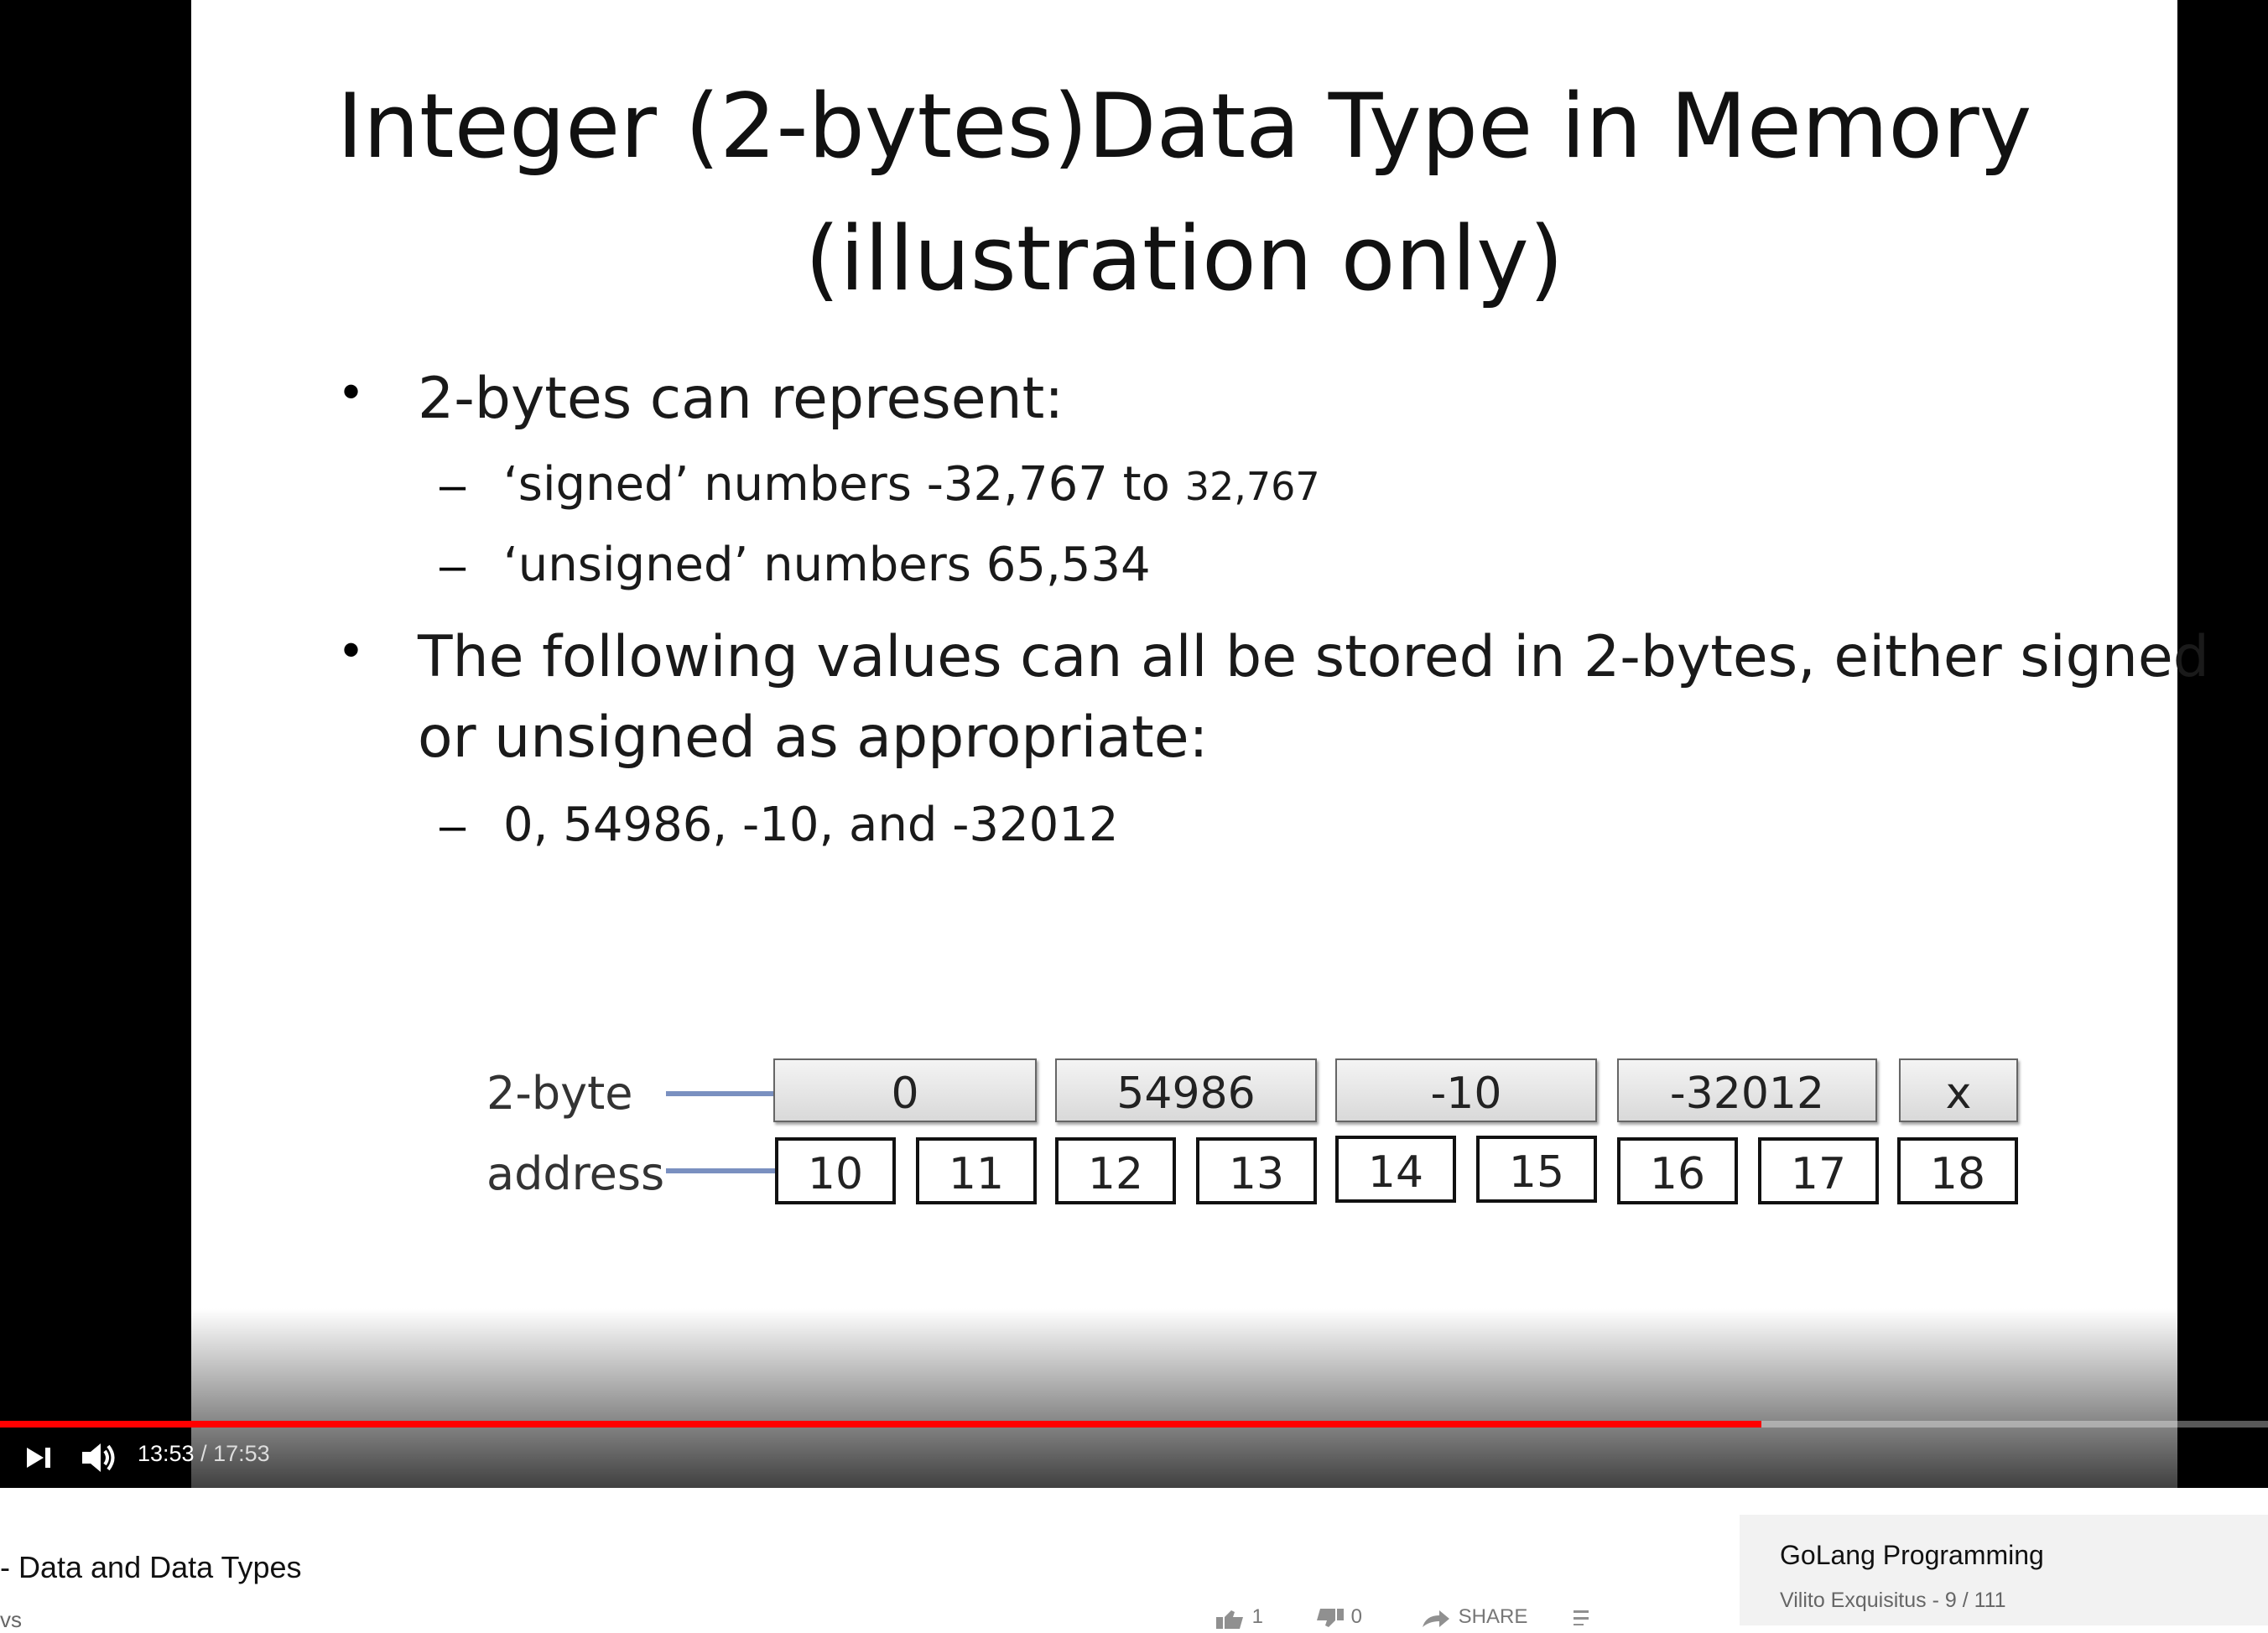 This screenshot has height=1633, width=2268. What do you see at coordinates (1395, 1169) in the screenshot?
I see `memory-address-cell: 14` at bounding box center [1395, 1169].